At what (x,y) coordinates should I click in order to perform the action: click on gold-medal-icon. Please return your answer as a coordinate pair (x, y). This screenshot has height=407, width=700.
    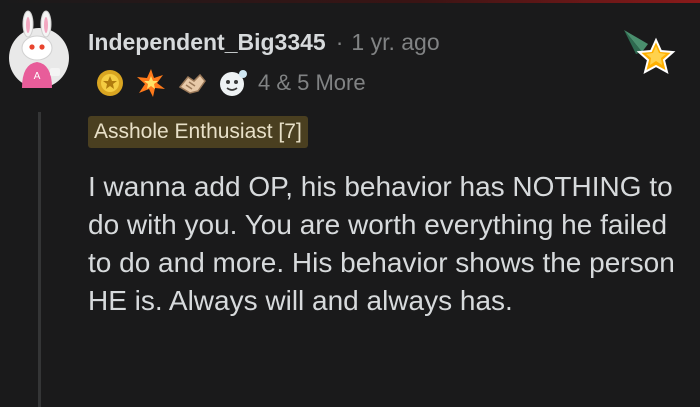
    Looking at the image, I should click on (110, 83).